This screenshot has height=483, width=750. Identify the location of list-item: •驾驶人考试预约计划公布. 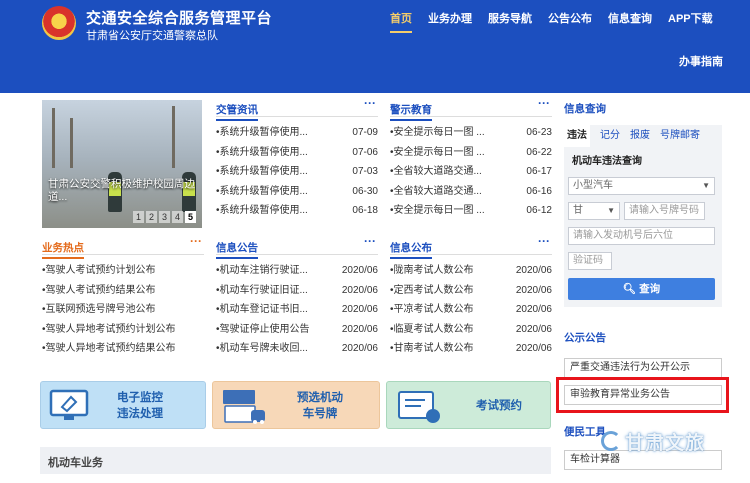
(123, 271).